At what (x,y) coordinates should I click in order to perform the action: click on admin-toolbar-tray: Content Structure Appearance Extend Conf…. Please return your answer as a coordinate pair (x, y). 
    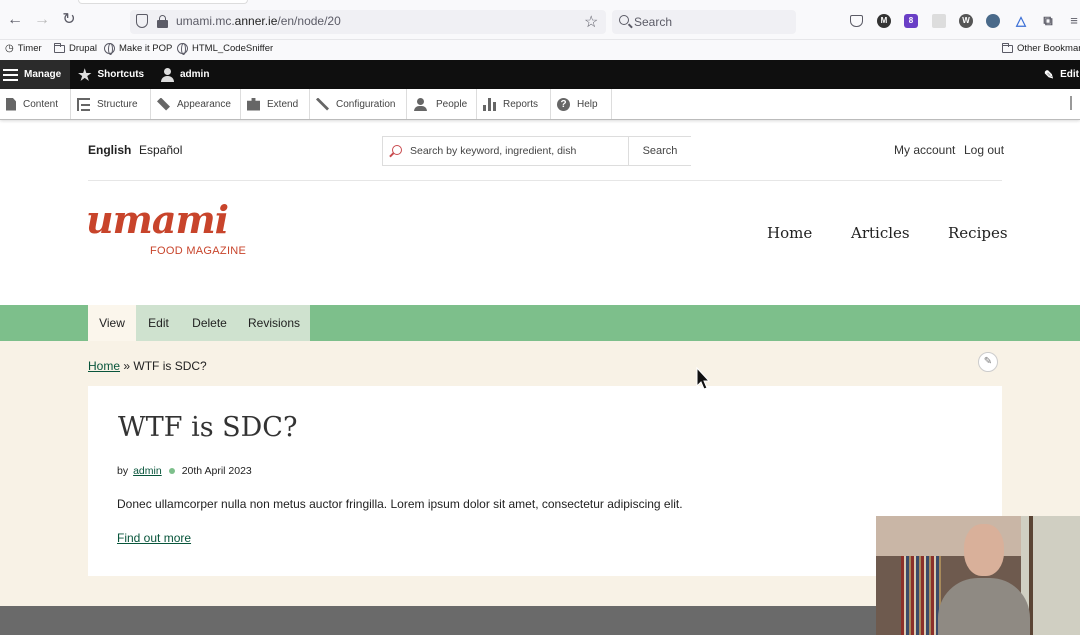
    Looking at the image, I should click on (540, 104).